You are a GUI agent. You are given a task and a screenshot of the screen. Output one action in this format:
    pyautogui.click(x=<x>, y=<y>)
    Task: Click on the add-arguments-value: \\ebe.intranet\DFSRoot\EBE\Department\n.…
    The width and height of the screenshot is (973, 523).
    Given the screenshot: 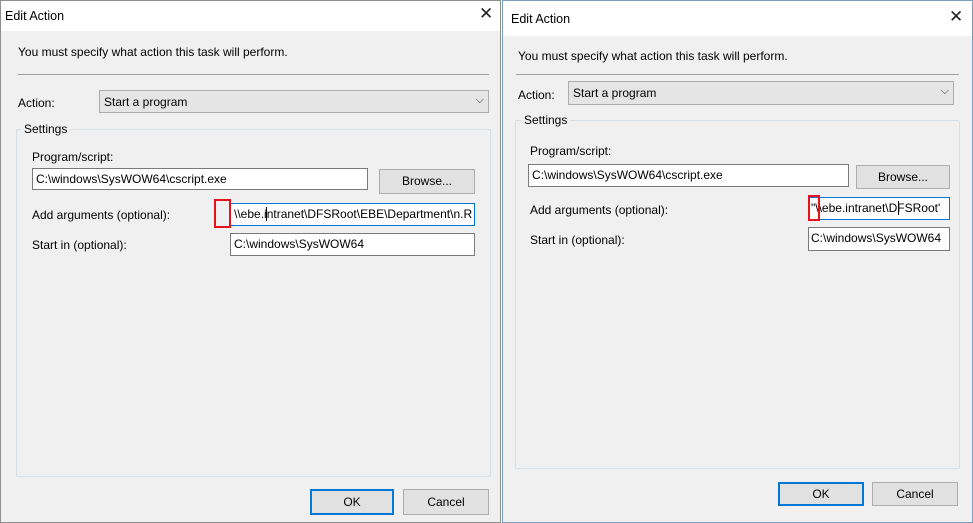 What is the action you would take?
    pyautogui.click(x=353, y=214)
    